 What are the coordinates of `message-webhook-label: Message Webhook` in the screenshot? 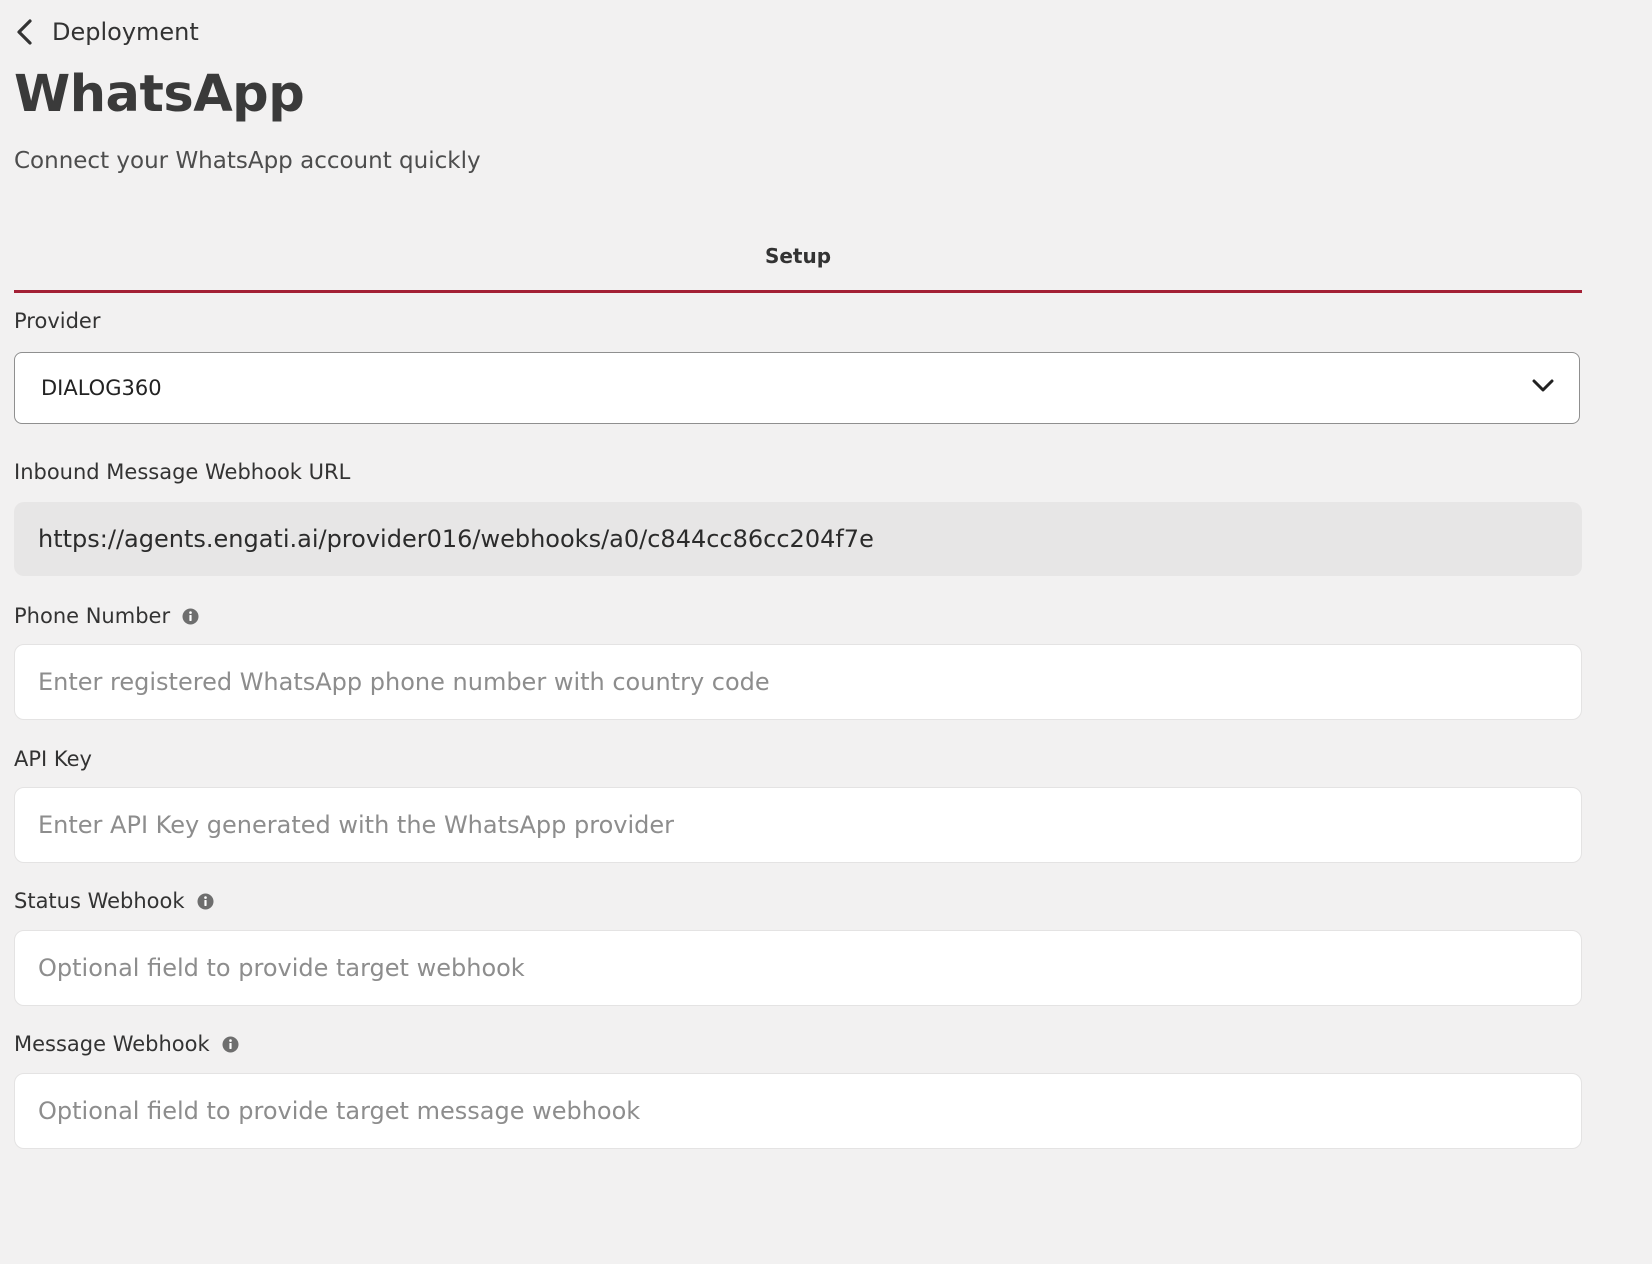 It's located at (126, 1044).